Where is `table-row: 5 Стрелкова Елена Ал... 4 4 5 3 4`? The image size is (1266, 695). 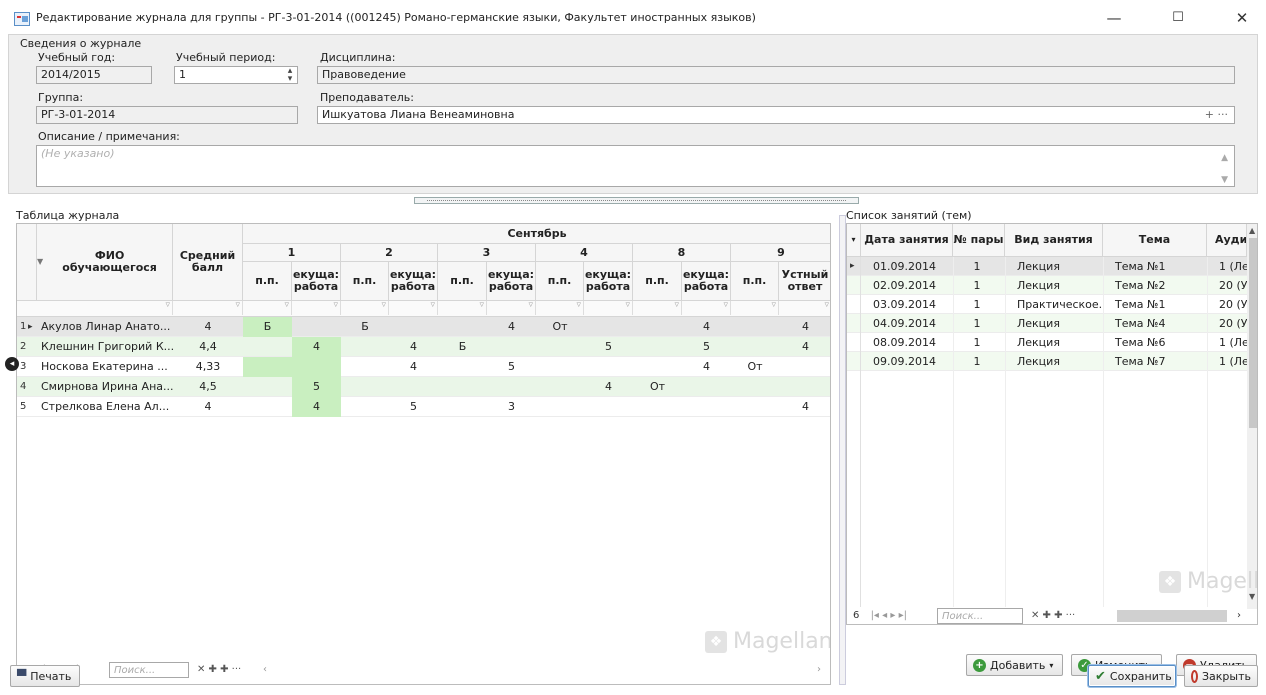 table-row: 5 Стрелкова Елена Ал... 4 4 5 3 4 is located at coordinates (423, 407).